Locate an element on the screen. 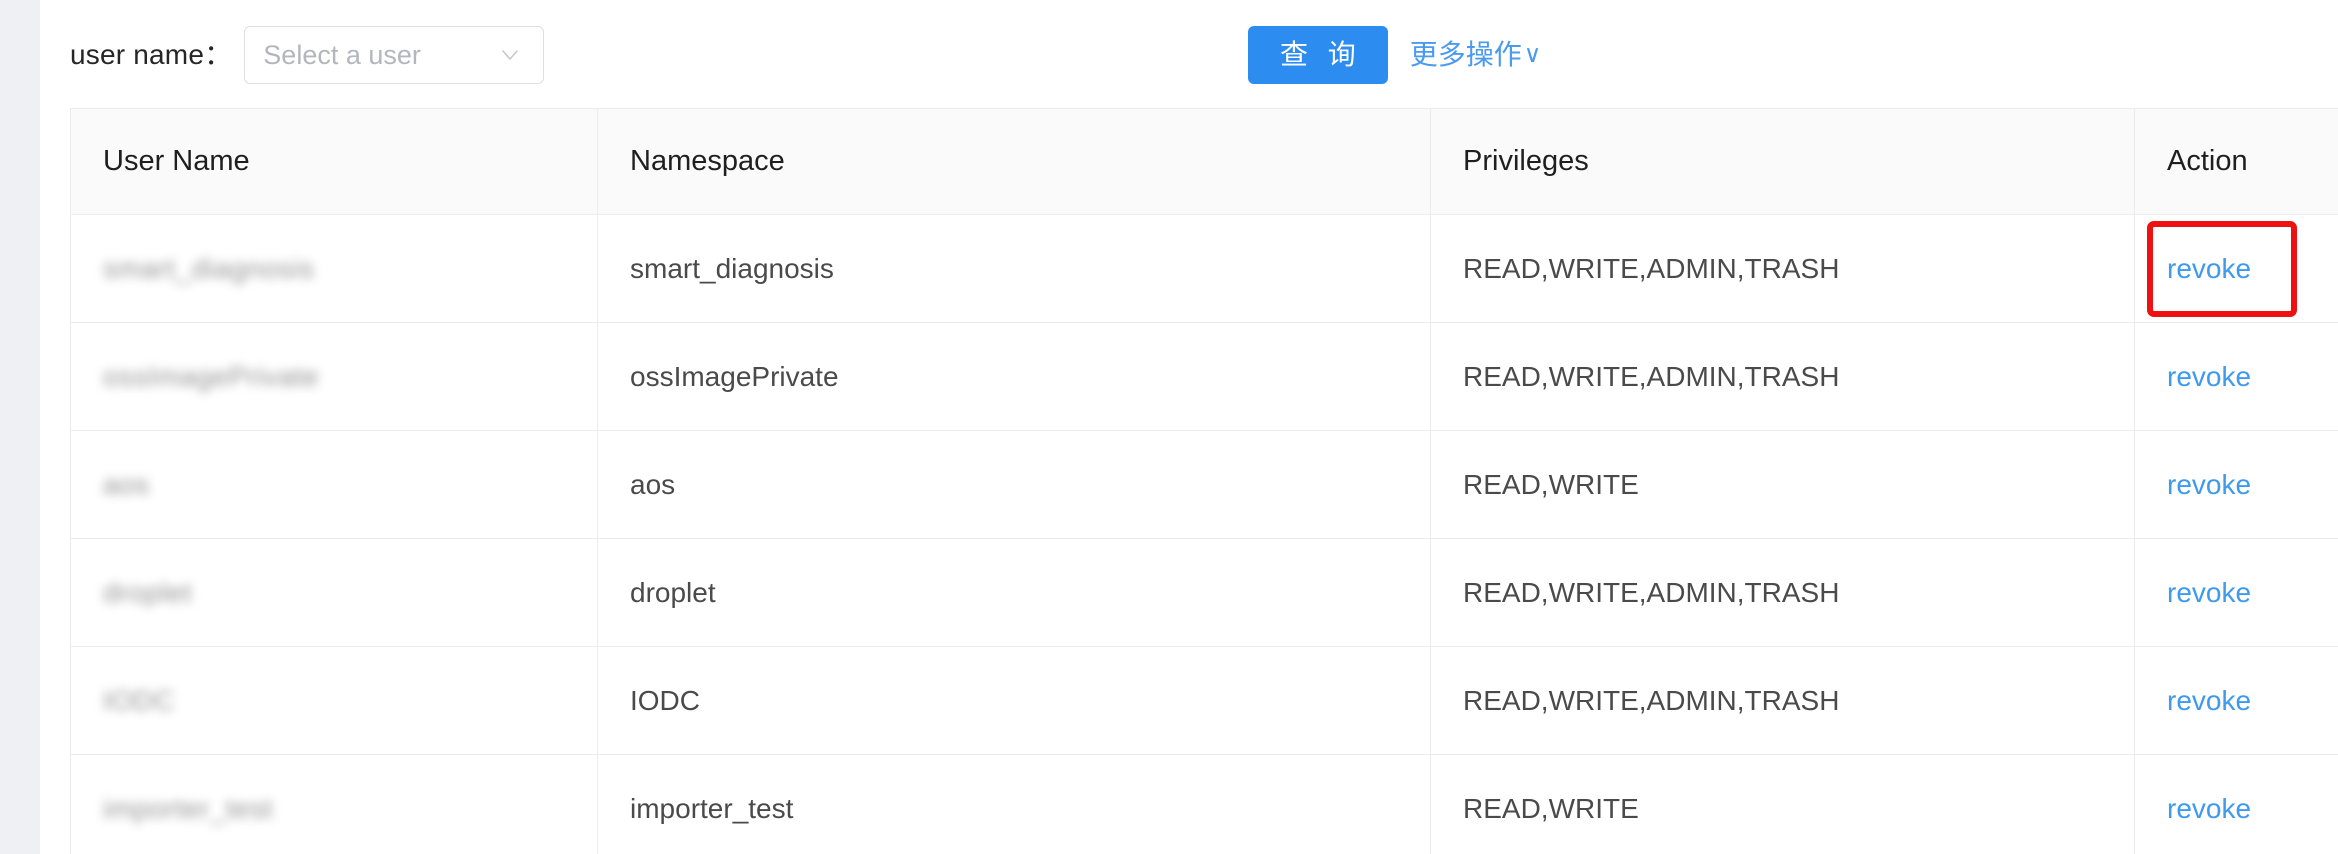 The width and height of the screenshot is (2338, 854). cell-user-name: droplet is located at coordinates (334, 592).